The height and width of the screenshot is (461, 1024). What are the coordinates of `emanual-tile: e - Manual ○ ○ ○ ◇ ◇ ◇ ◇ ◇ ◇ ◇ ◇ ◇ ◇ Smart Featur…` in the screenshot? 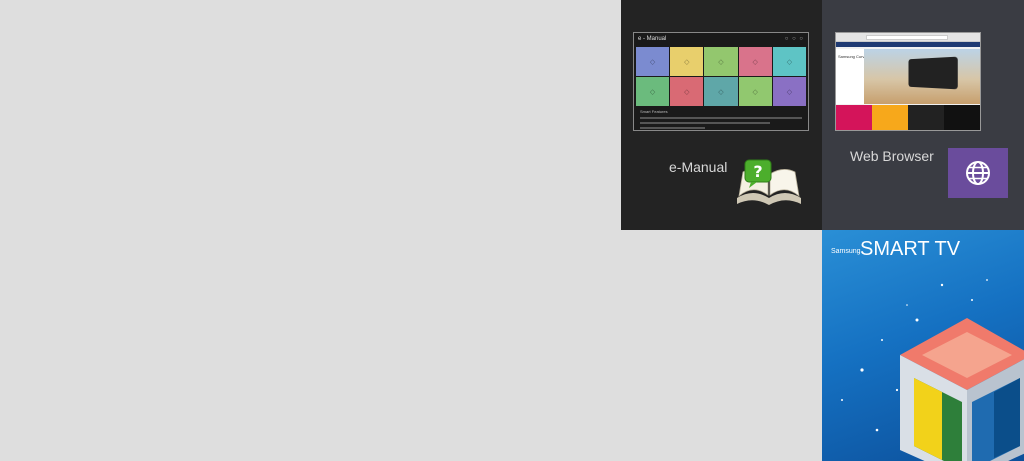 It's located at (721, 115).